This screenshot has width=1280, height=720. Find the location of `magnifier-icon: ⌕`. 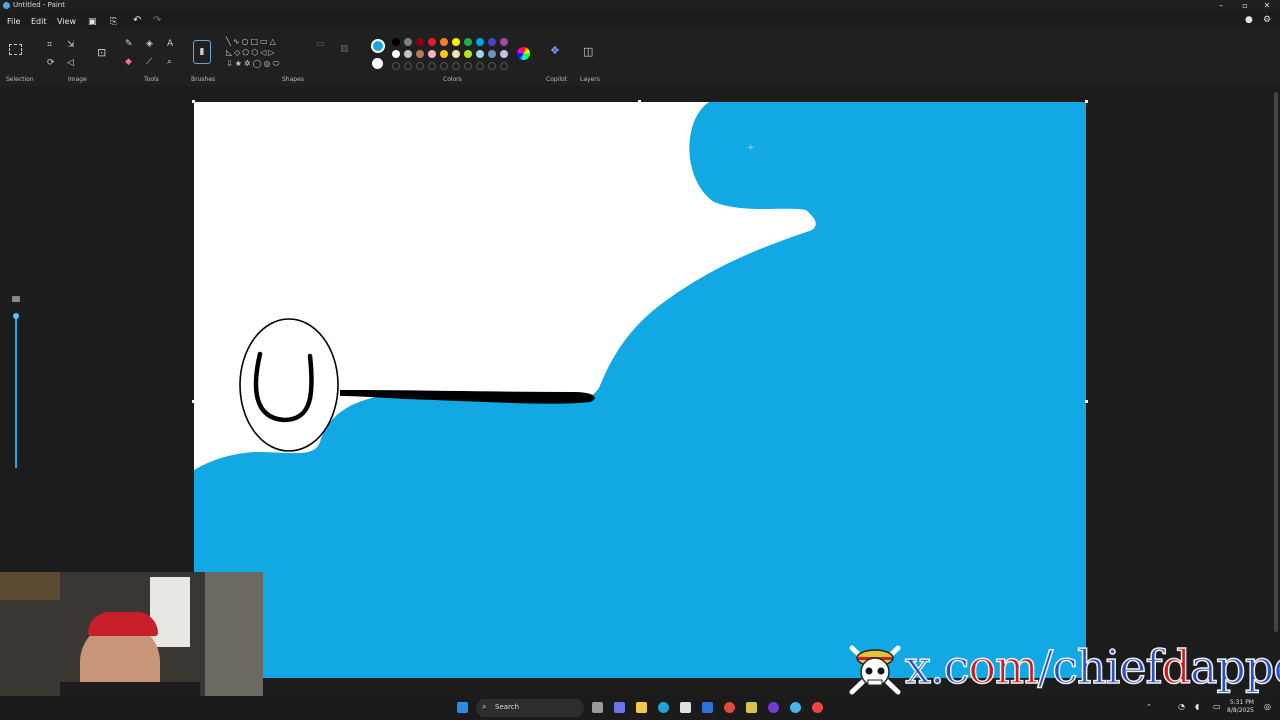

magnifier-icon: ⌕ is located at coordinates (169, 62).